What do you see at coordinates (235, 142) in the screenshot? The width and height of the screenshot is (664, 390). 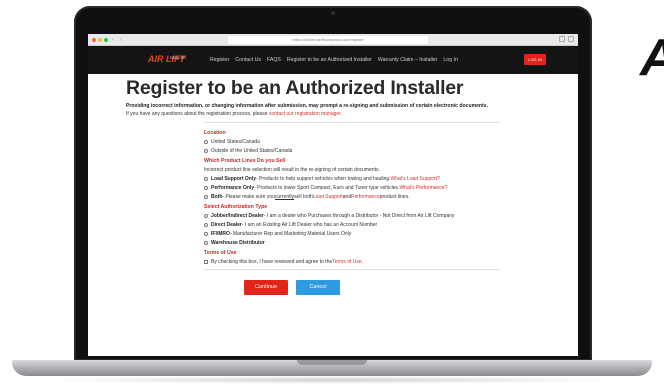 I see `option-label: United States/Canada` at bounding box center [235, 142].